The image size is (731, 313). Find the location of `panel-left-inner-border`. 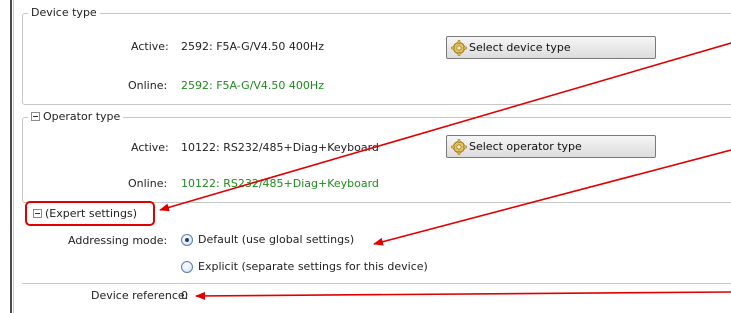

panel-left-inner-border is located at coordinates (13, 156).